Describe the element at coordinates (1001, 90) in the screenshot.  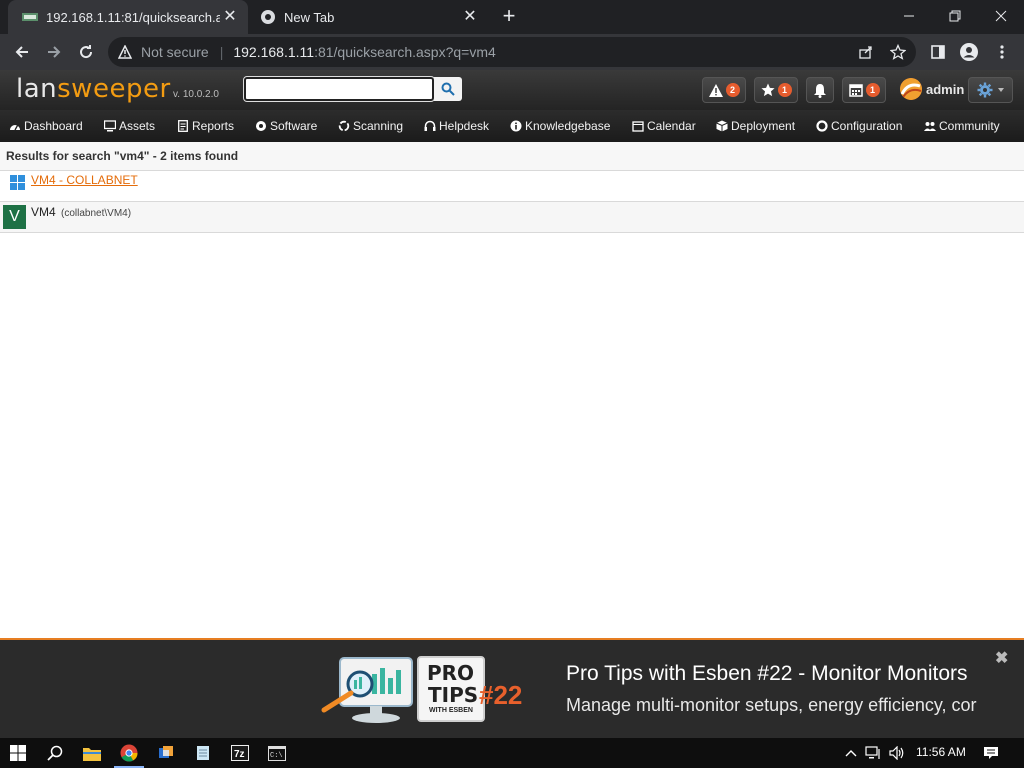
I see `chevron-down-icon` at that location.